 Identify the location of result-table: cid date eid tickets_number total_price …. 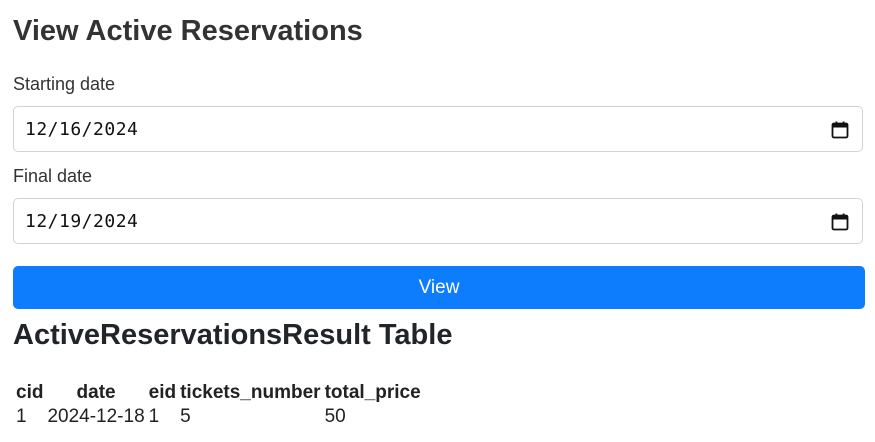
(218, 405).